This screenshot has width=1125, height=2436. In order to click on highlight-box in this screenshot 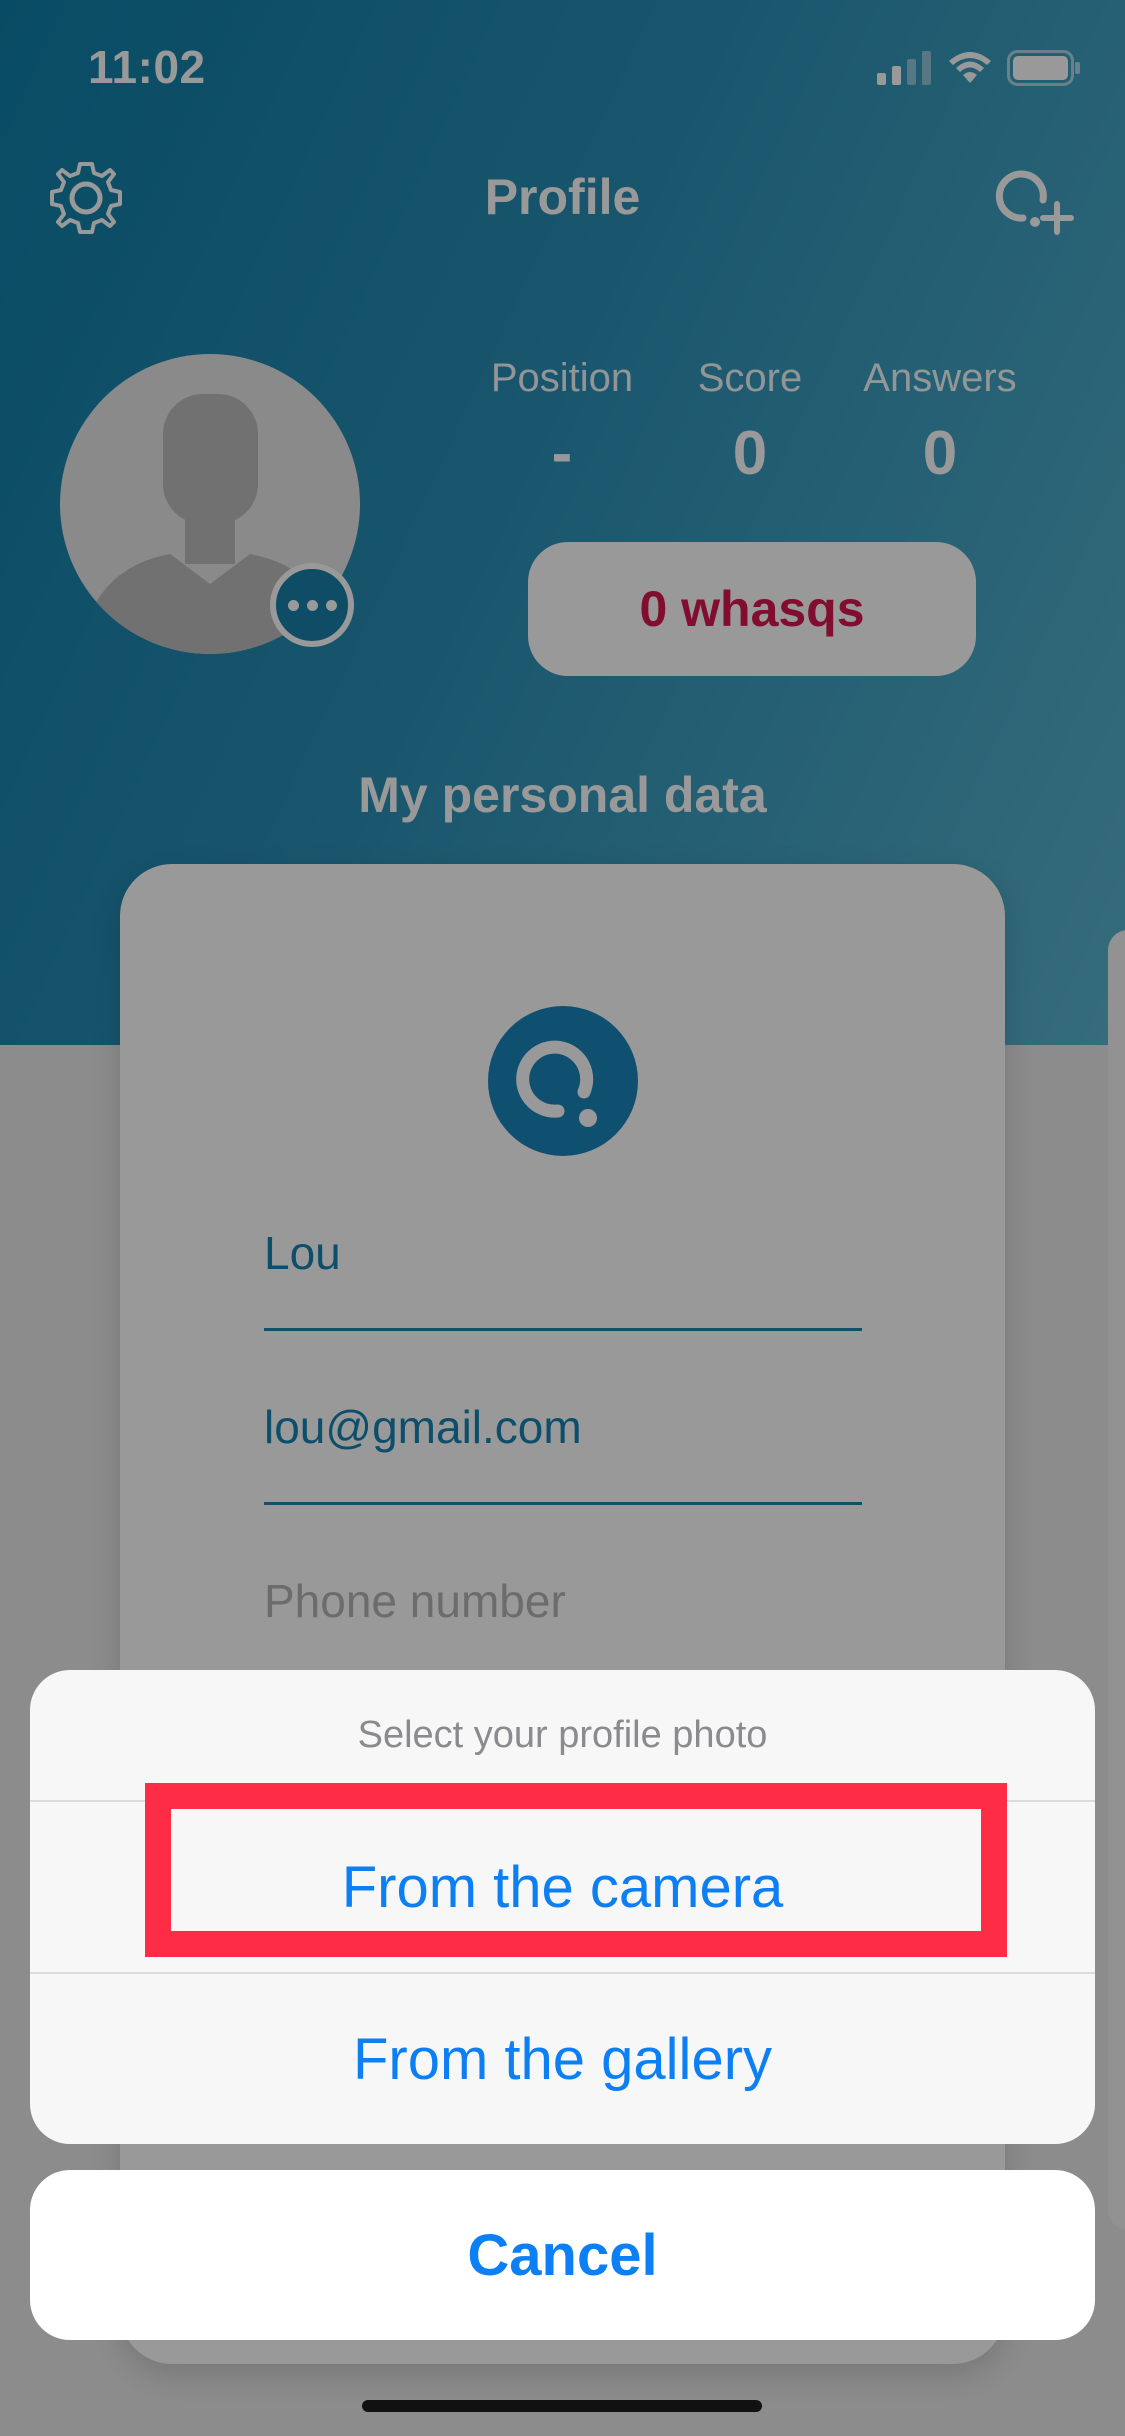, I will do `click(576, 1870)`.